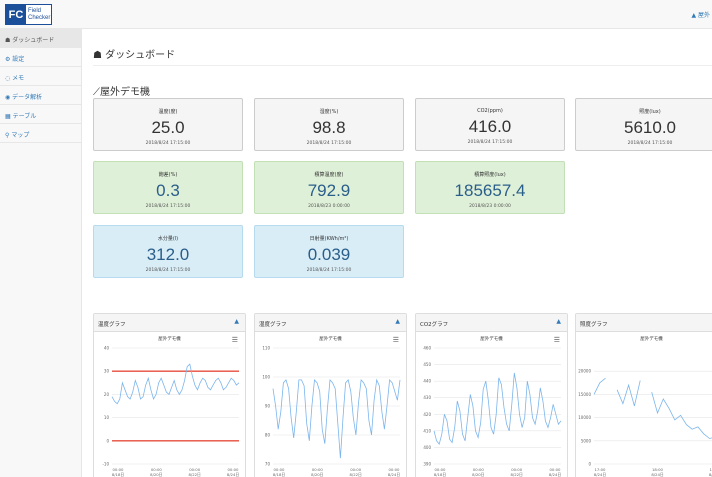 The width and height of the screenshot is (712, 477). What do you see at coordinates (18, 59) in the screenshot?
I see `sidebar-item-label: 設定` at bounding box center [18, 59].